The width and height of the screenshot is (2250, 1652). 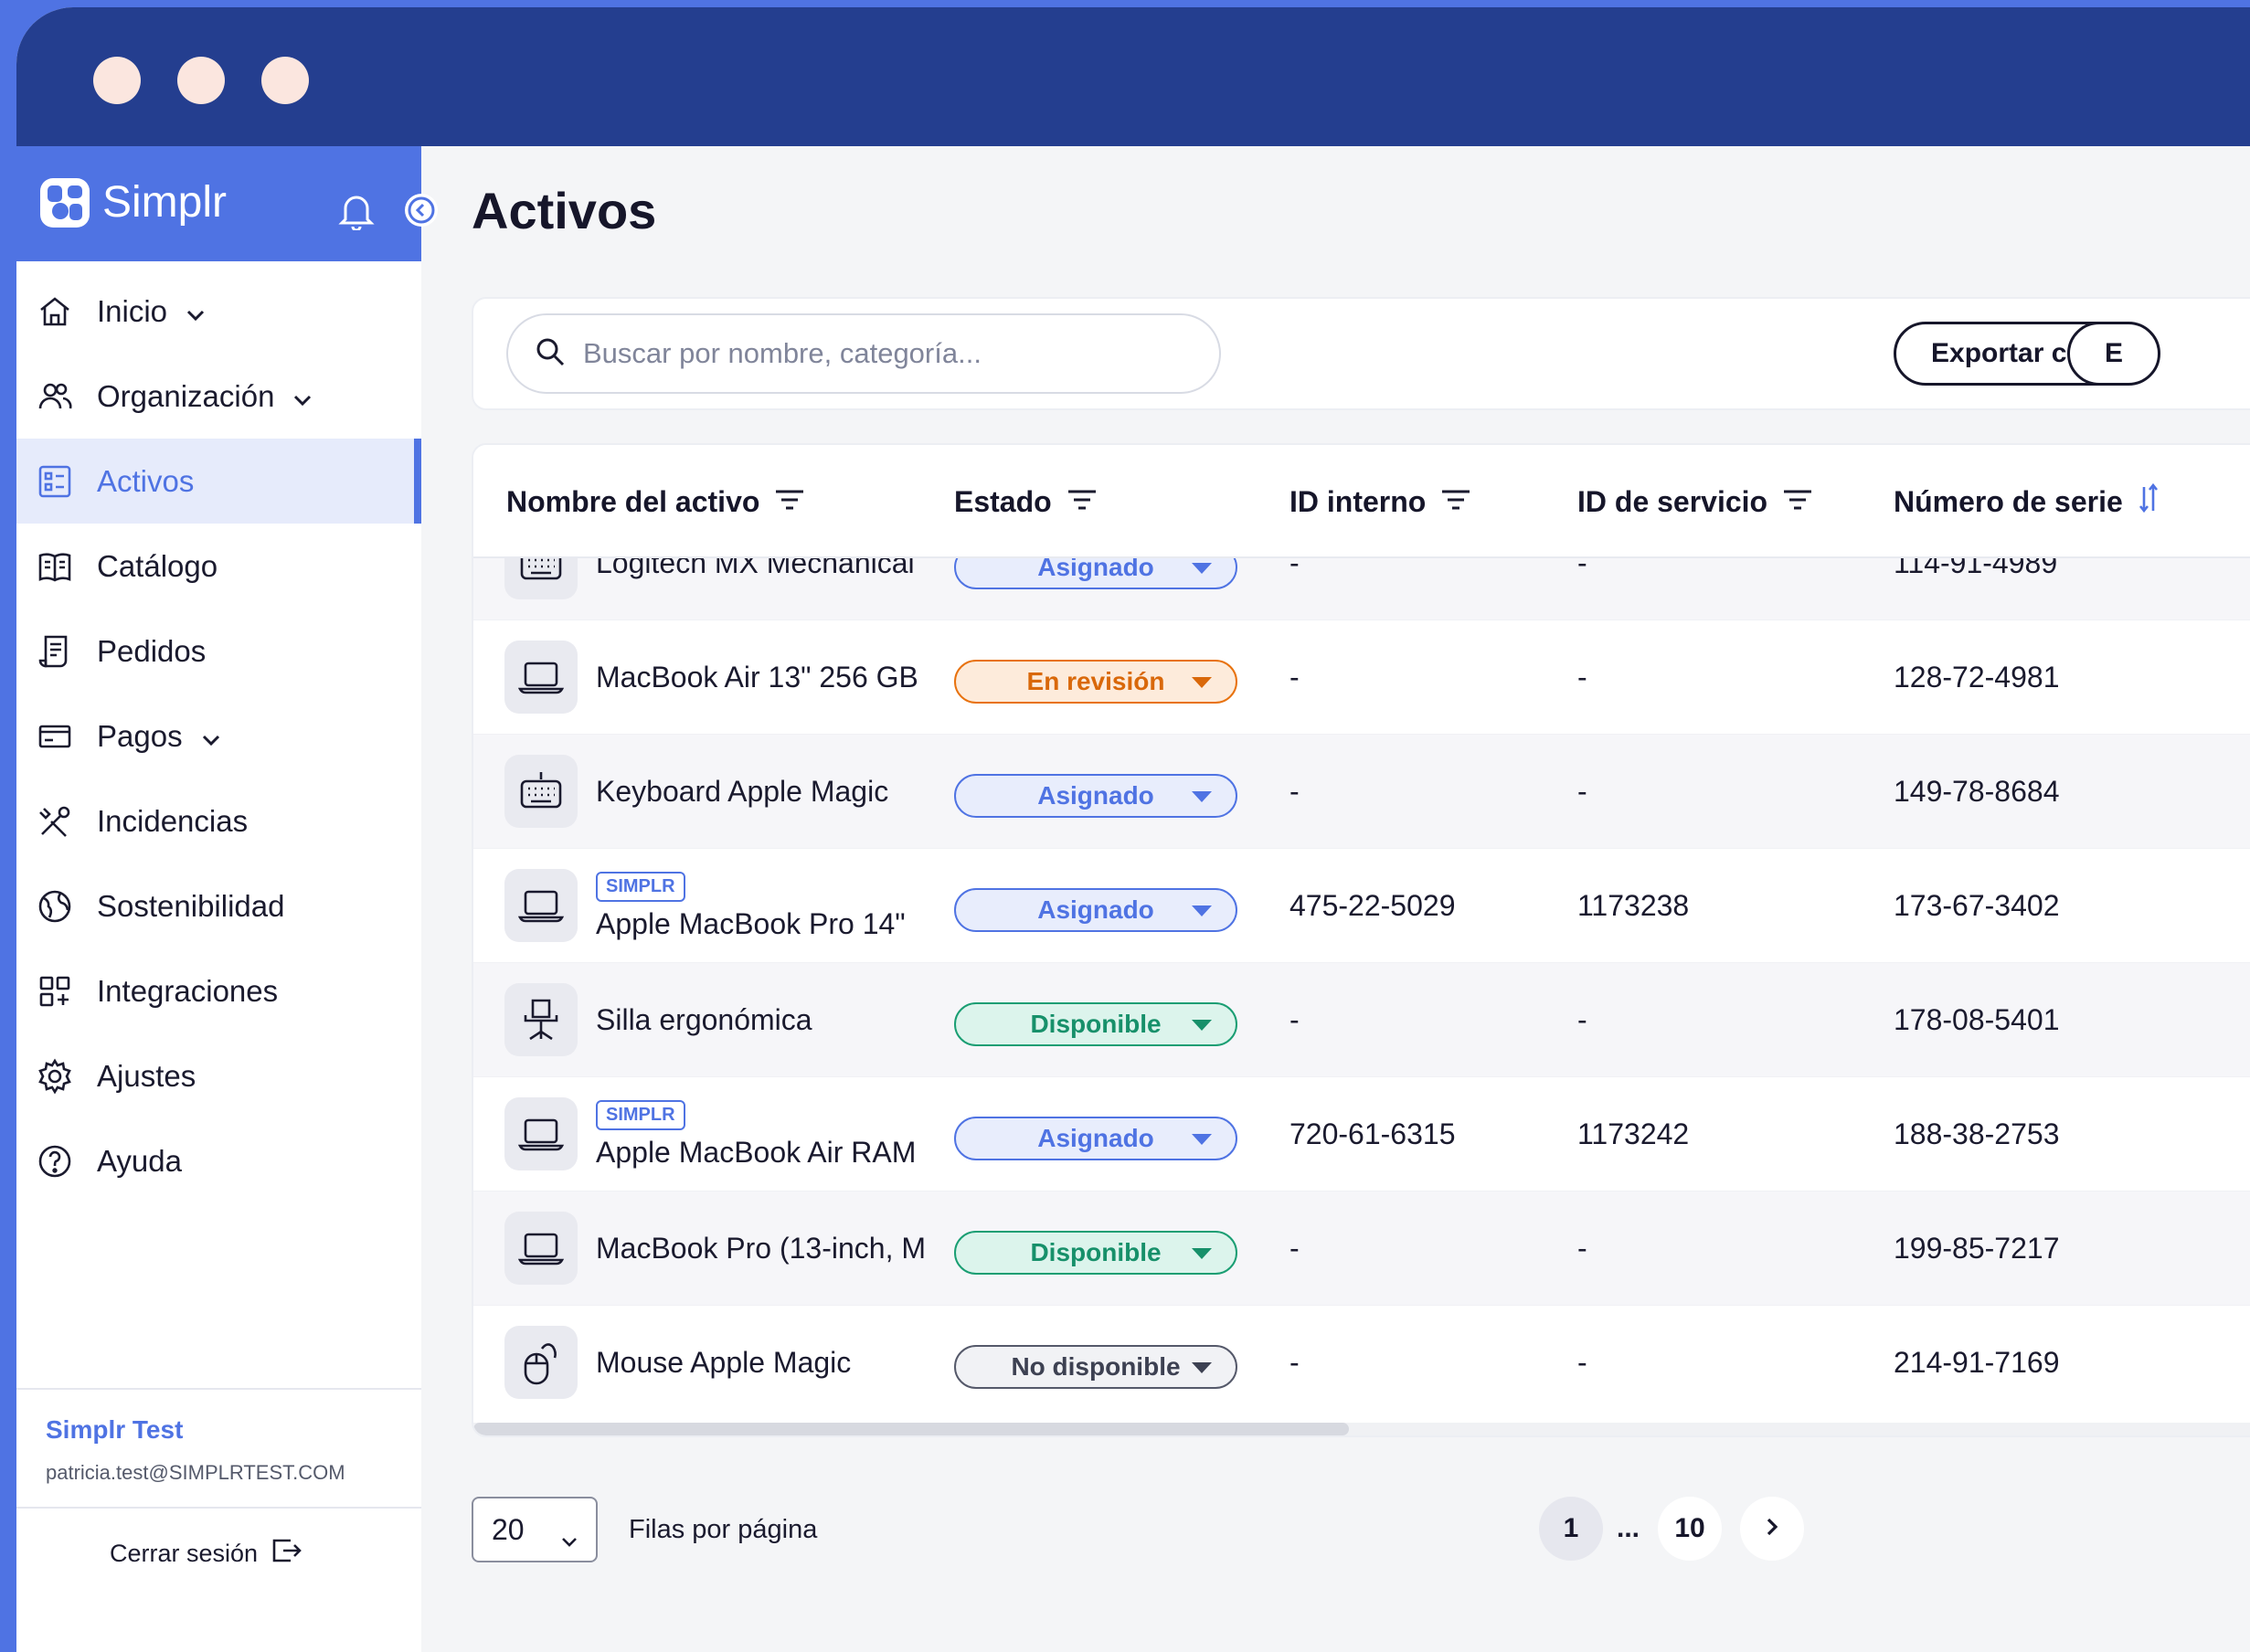 I want to click on search-box, so click(x=863, y=353).